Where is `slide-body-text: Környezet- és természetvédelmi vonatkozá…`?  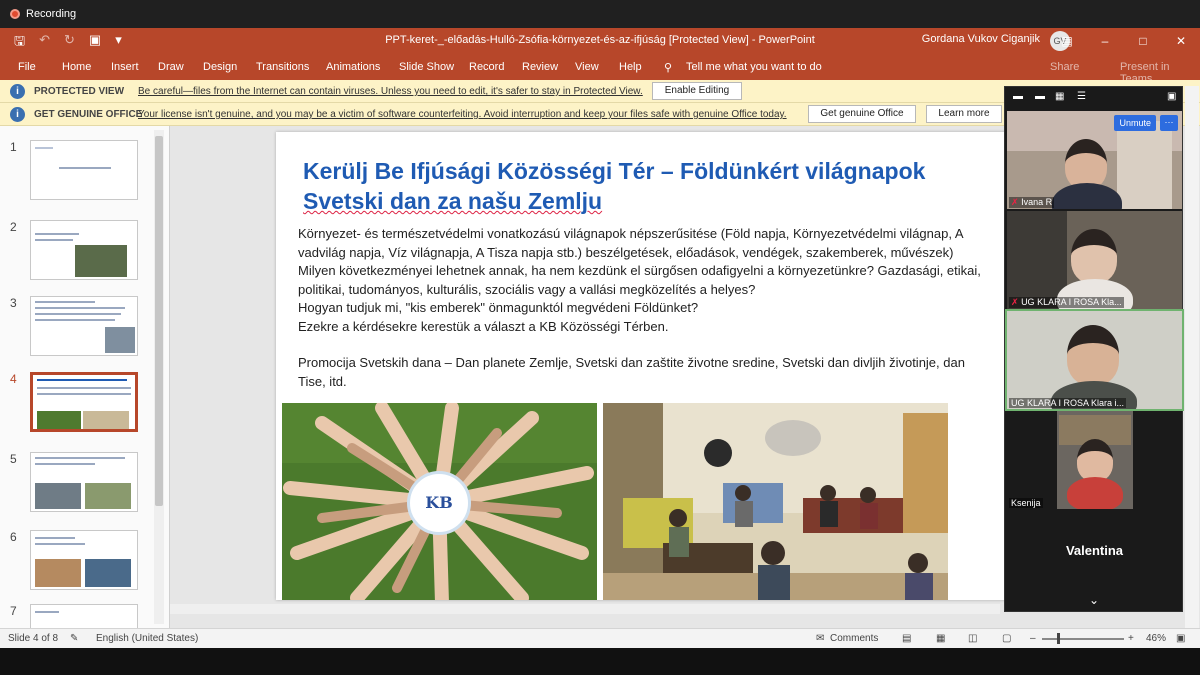
slide-body-text: Környezet- és természetvédelmi vonatkozá… is located at coordinates (652, 308).